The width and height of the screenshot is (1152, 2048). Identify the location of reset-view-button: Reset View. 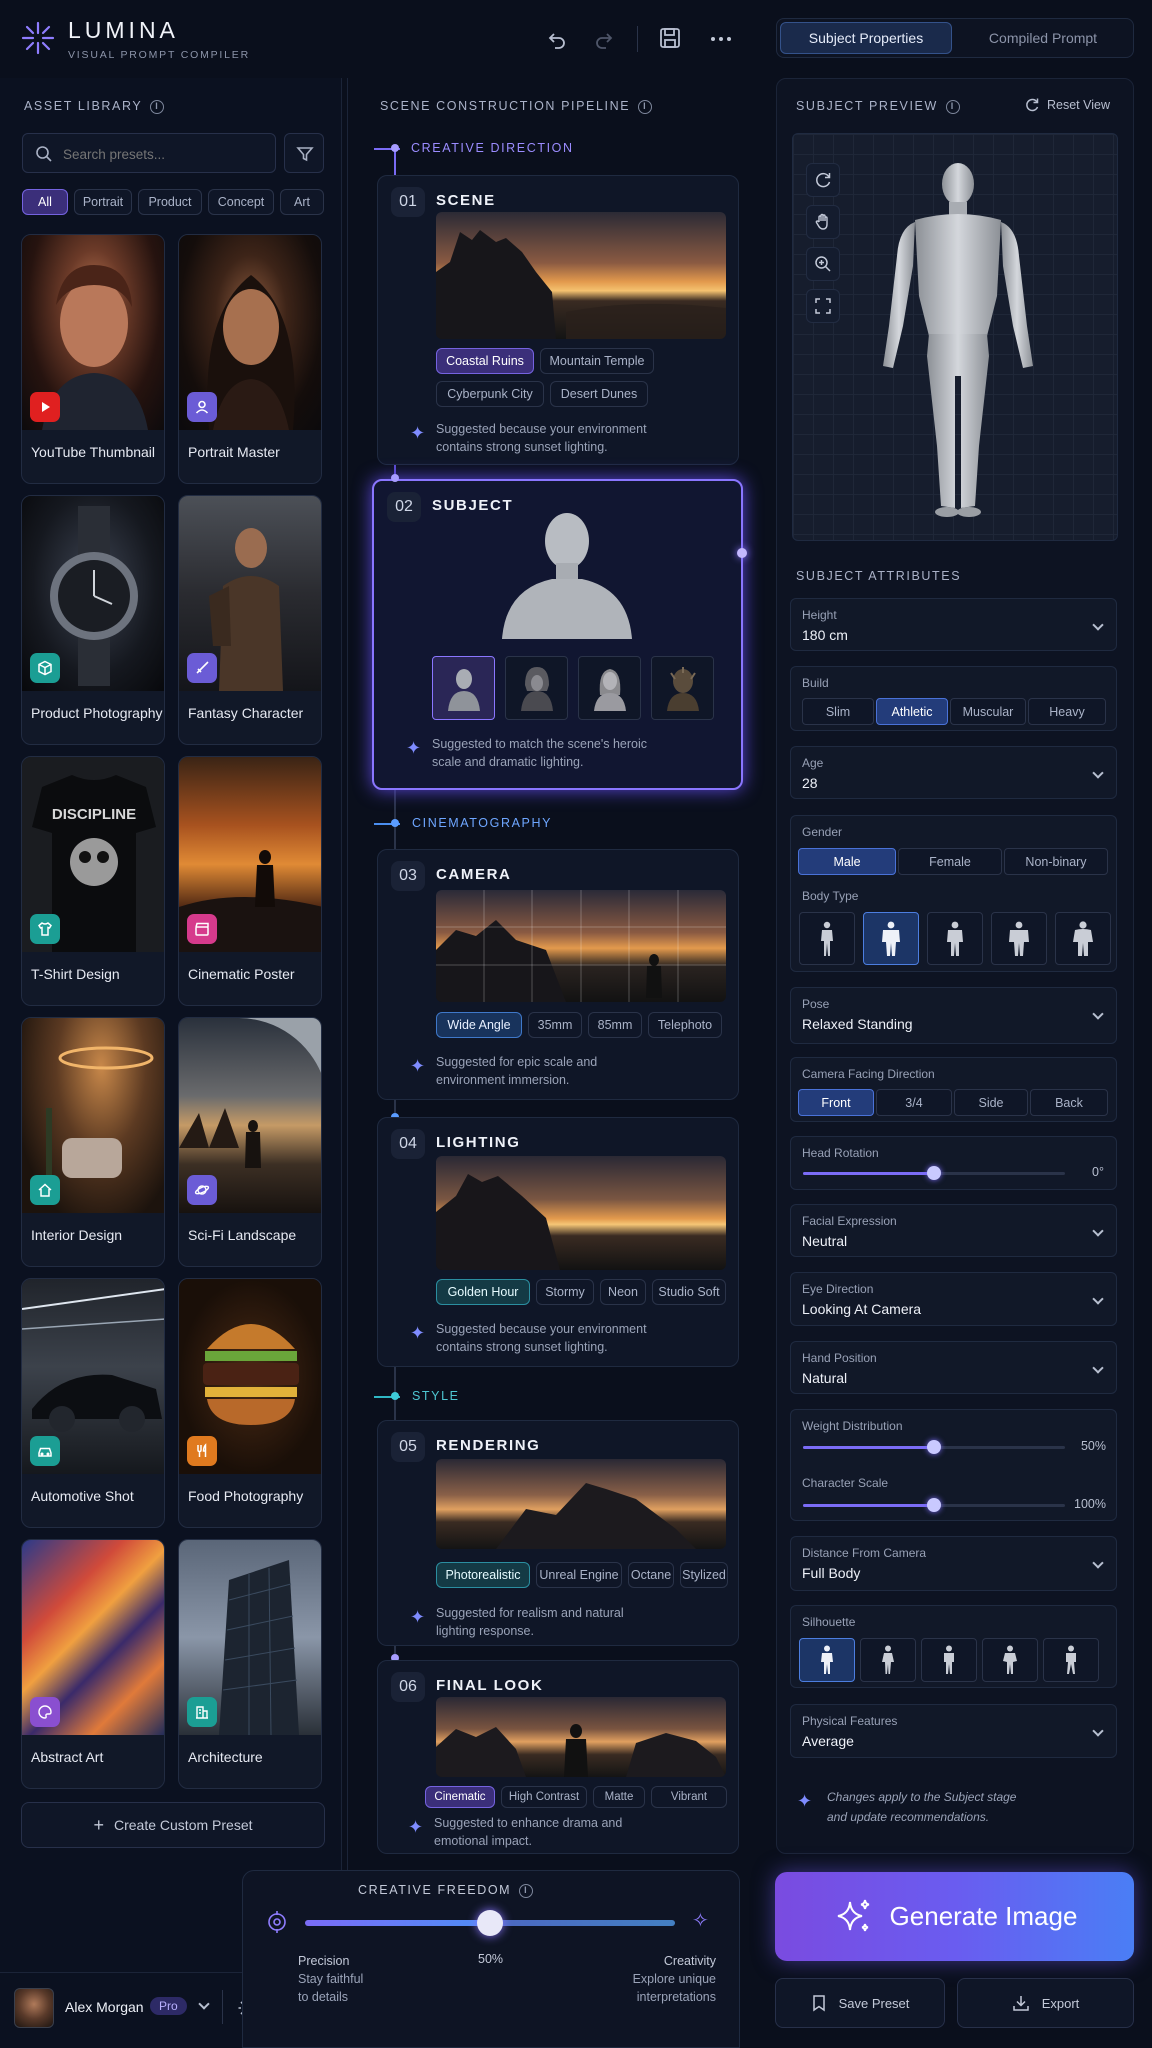
(1067, 105).